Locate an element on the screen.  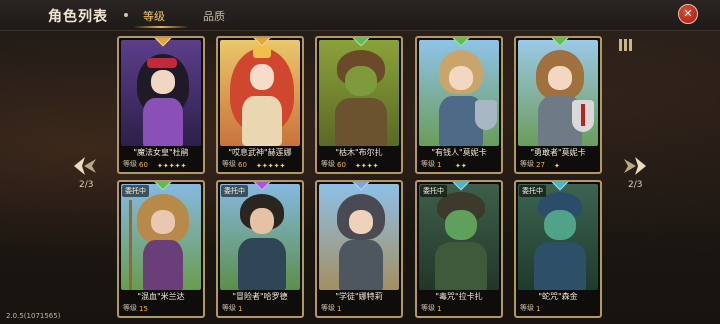
hero-name: "枯木"布尔扎 is located at coordinates (359, 152).